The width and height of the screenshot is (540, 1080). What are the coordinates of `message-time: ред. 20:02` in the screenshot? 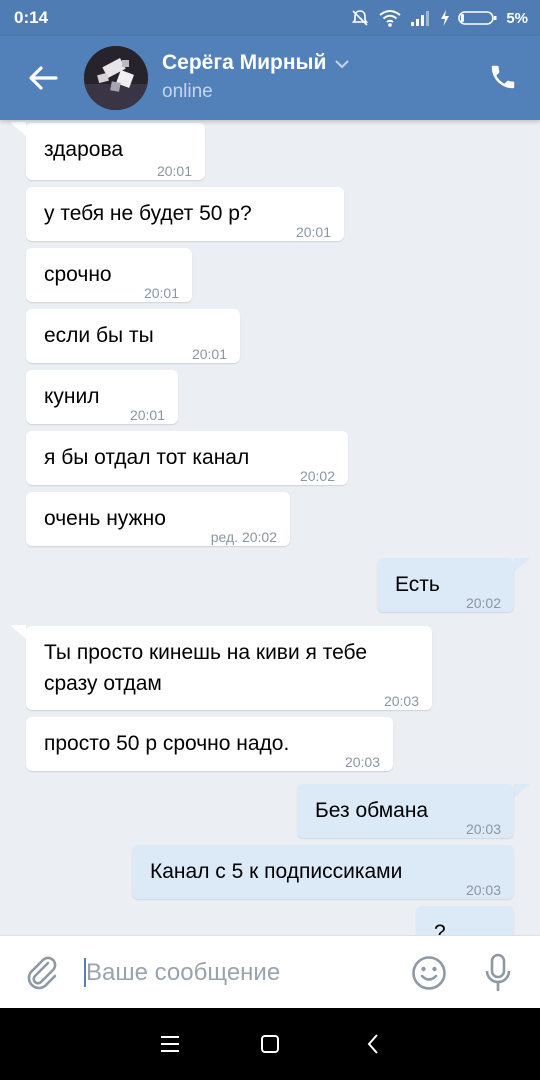 It's located at (243, 537).